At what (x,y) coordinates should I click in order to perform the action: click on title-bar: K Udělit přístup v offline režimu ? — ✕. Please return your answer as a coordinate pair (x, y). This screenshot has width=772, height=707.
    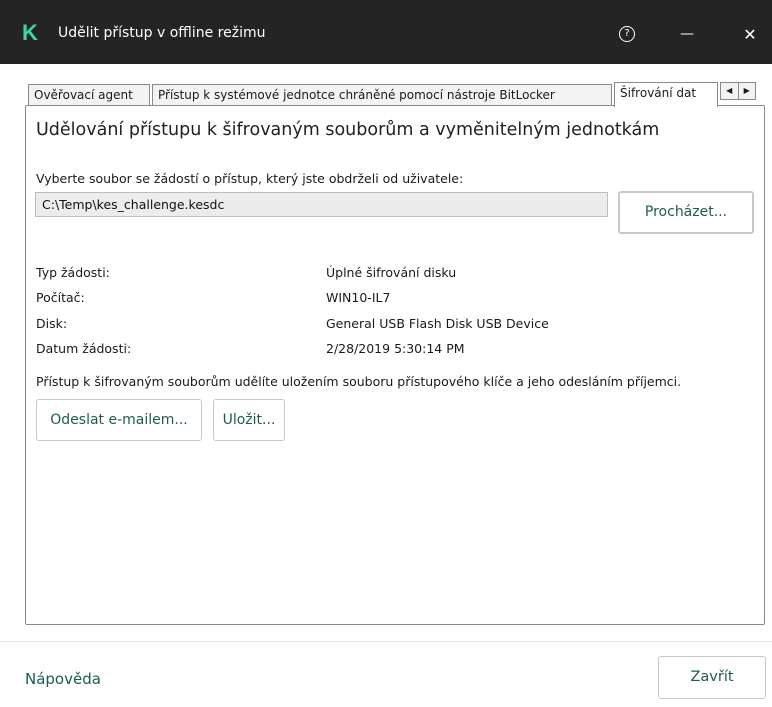
    Looking at the image, I should click on (386, 32).